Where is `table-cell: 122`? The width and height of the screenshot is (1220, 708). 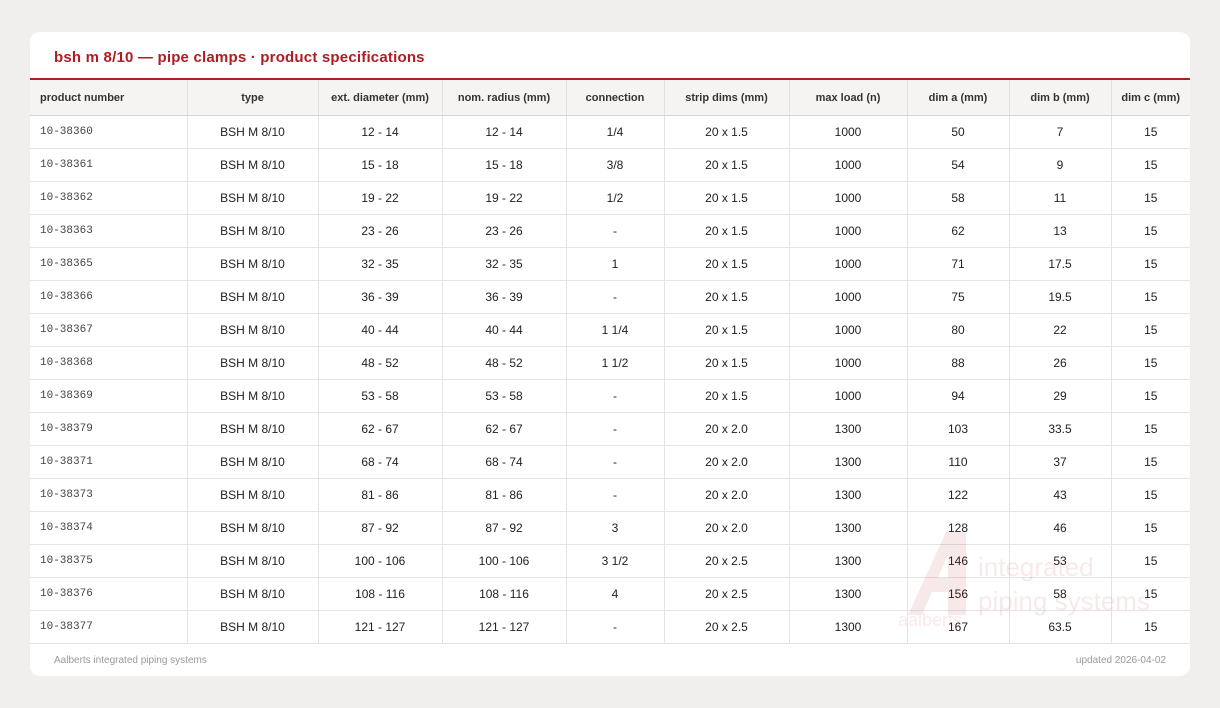
table-cell: 122 is located at coordinates (958, 495).